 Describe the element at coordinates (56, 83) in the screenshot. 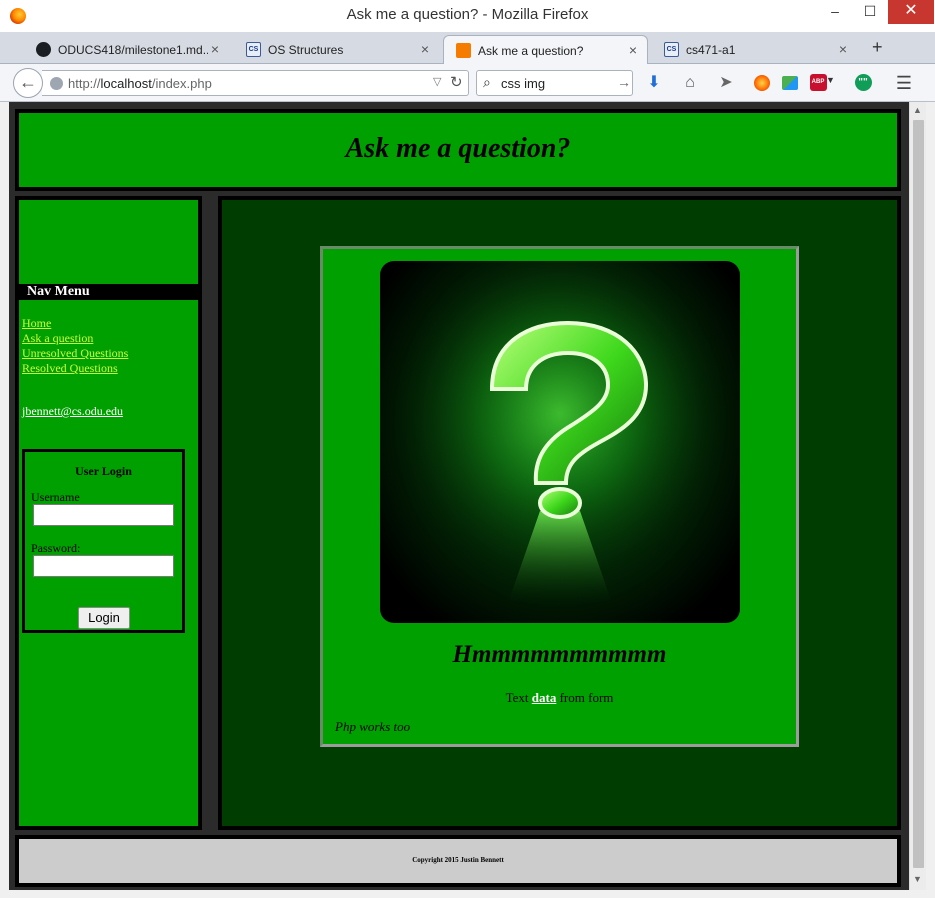

I see `globe-icon` at that location.